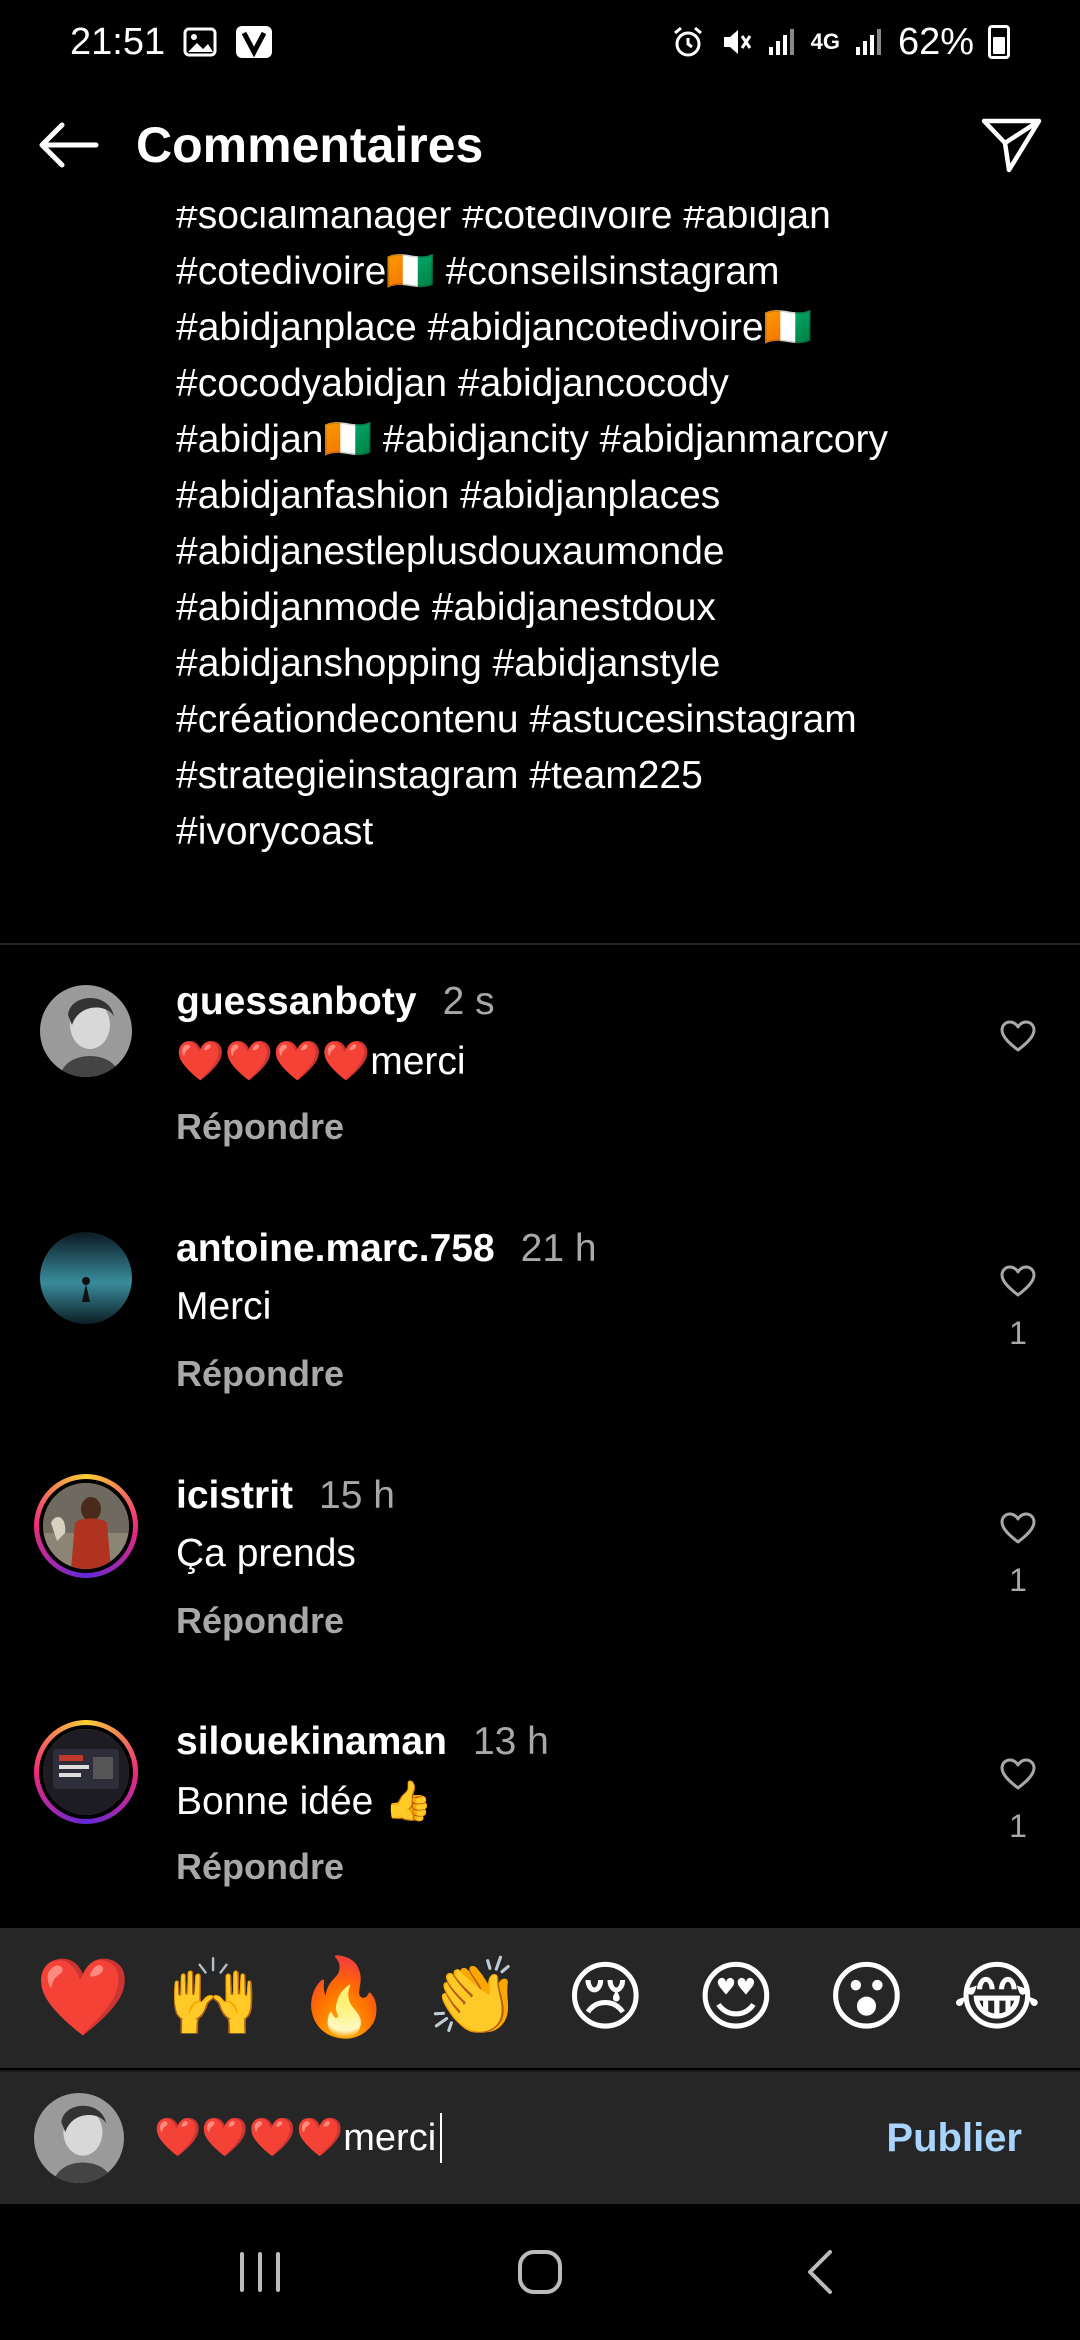  I want to click on comment-item: antoine.marc.758 21 h Merci Répondre 1, so click(540, 1327).